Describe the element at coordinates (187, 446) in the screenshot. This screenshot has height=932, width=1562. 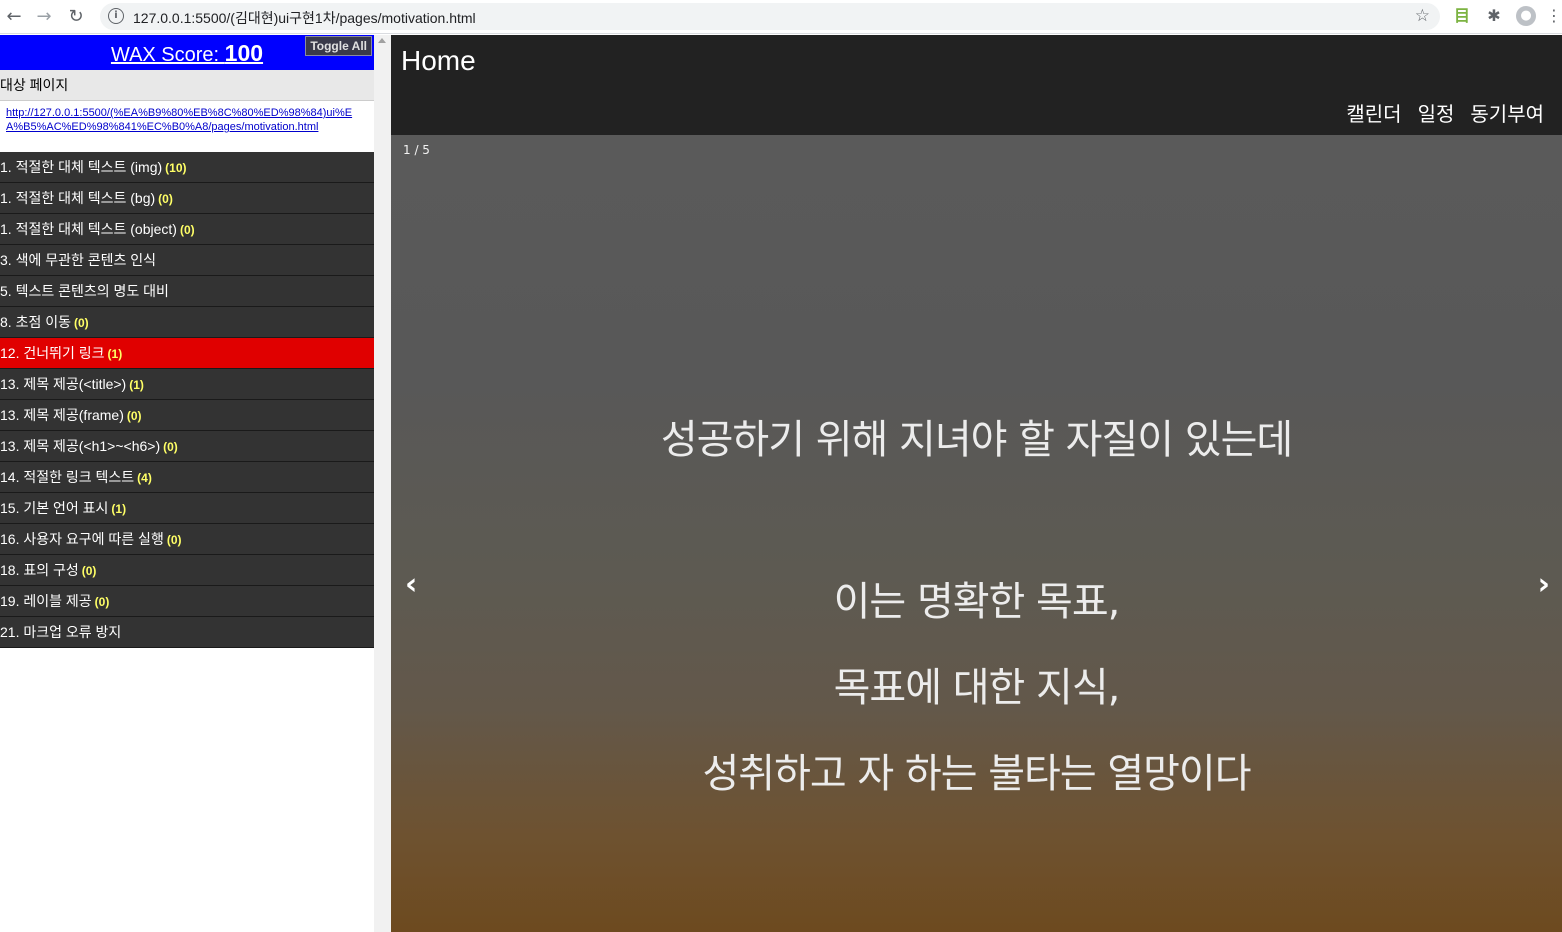
I see `wax-check-item: 13. 제목 제공(<h1>~<h6>) (0)` at that location.